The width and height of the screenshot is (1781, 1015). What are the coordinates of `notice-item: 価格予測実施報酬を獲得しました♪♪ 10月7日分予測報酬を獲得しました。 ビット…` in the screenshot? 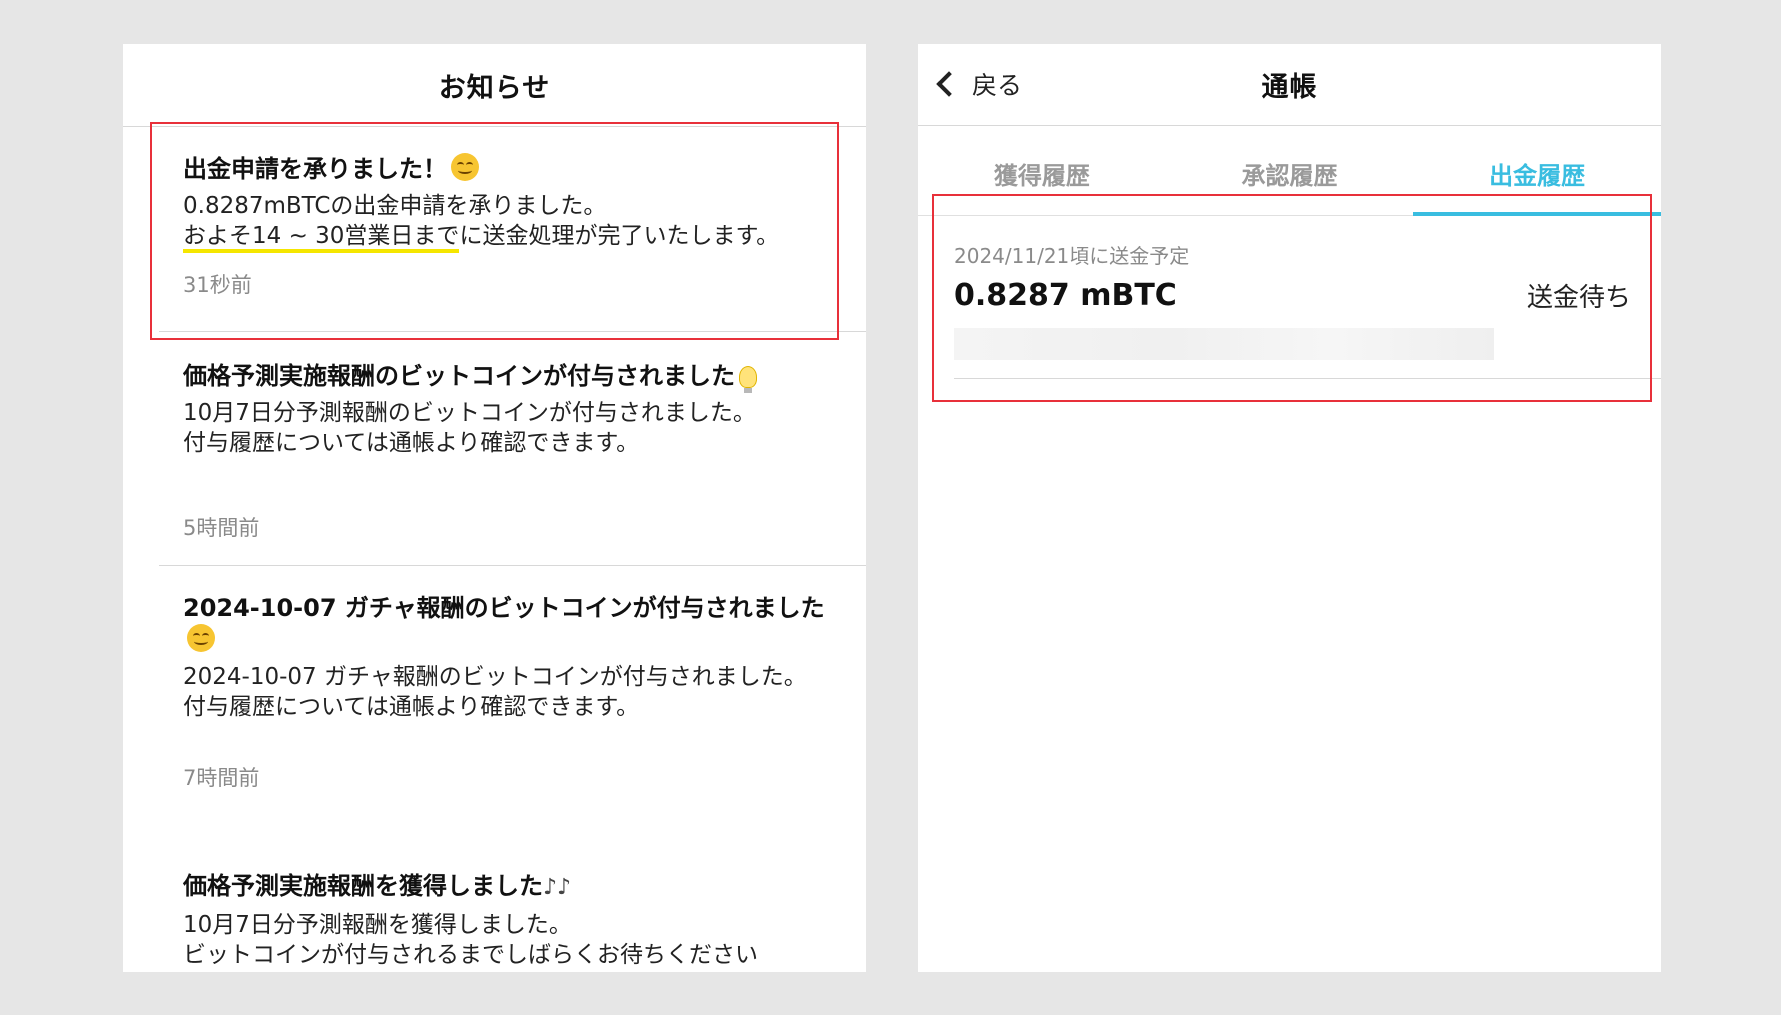 It's located at (512, 907).